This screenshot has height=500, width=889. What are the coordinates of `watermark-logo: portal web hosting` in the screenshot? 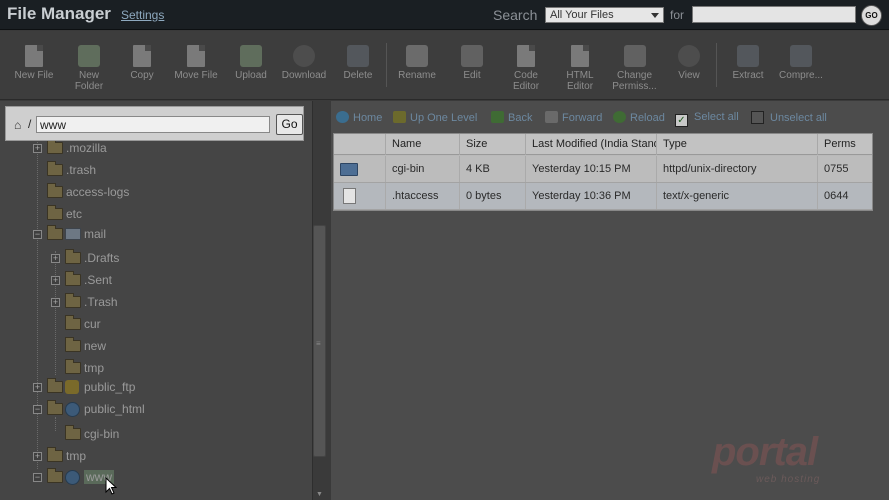 It's located at (787, 460).